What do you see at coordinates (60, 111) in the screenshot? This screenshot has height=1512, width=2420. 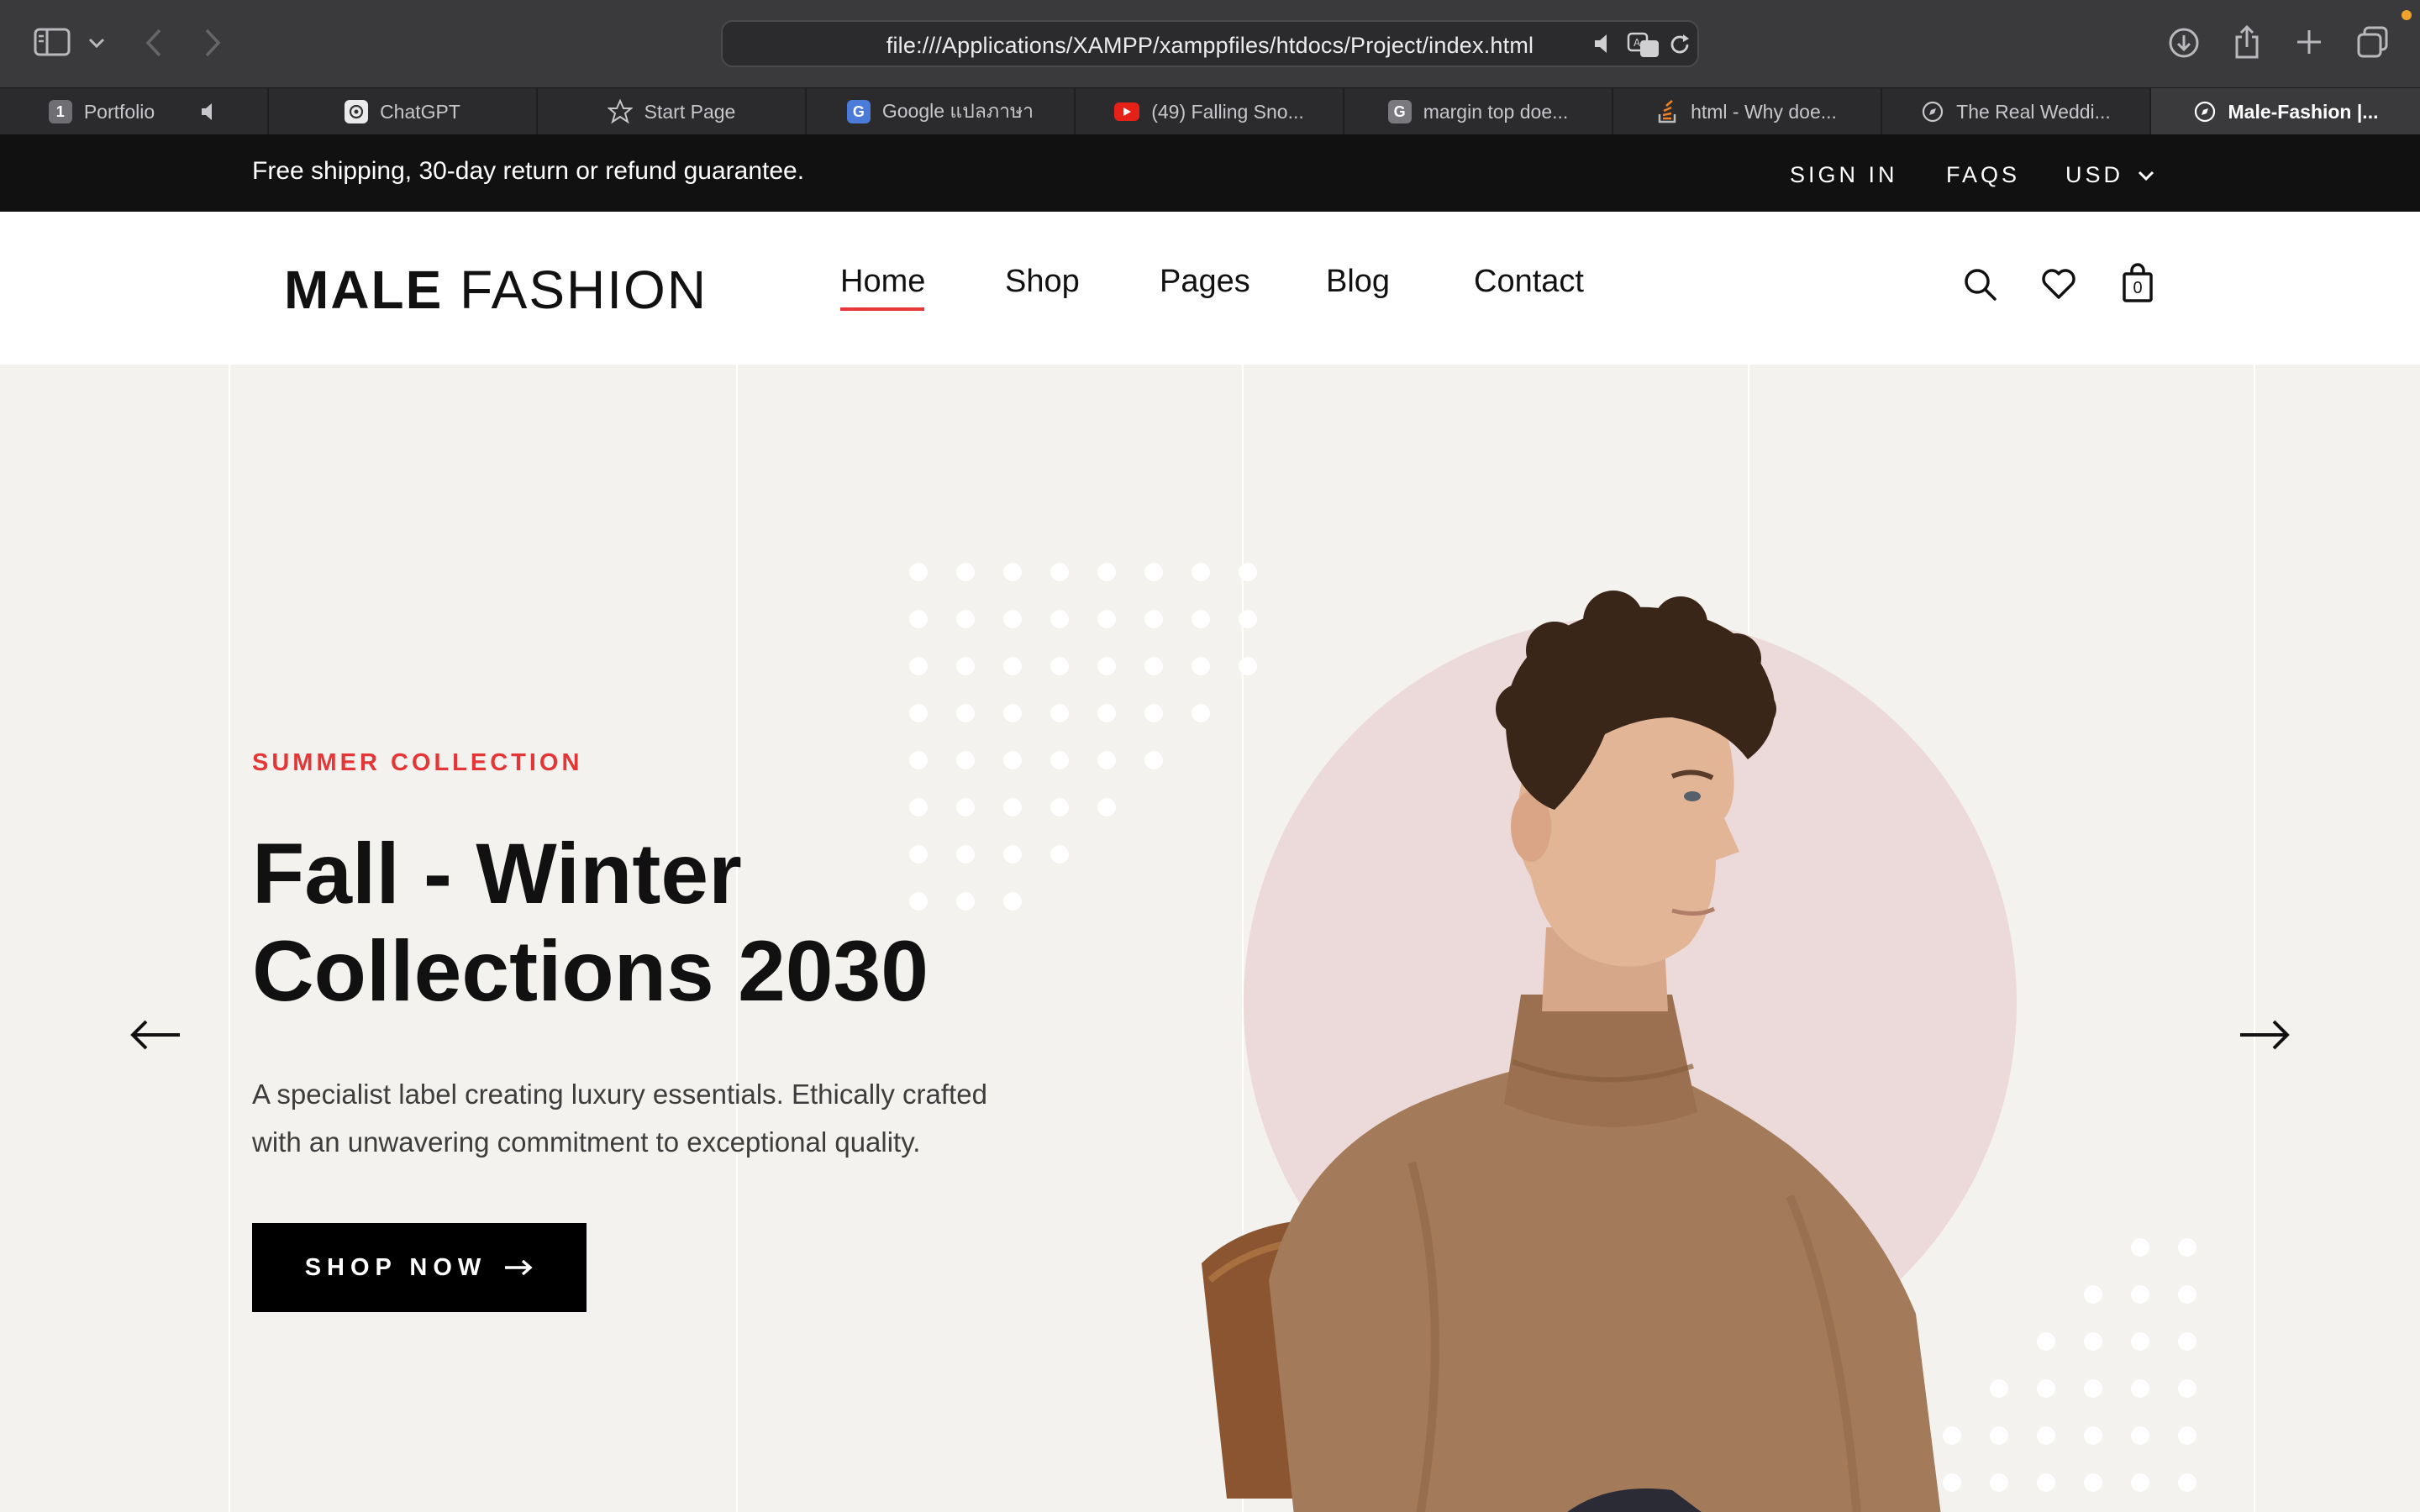 I see `portfolio-favicon-icon: 1` at bounding box center [60, 111].